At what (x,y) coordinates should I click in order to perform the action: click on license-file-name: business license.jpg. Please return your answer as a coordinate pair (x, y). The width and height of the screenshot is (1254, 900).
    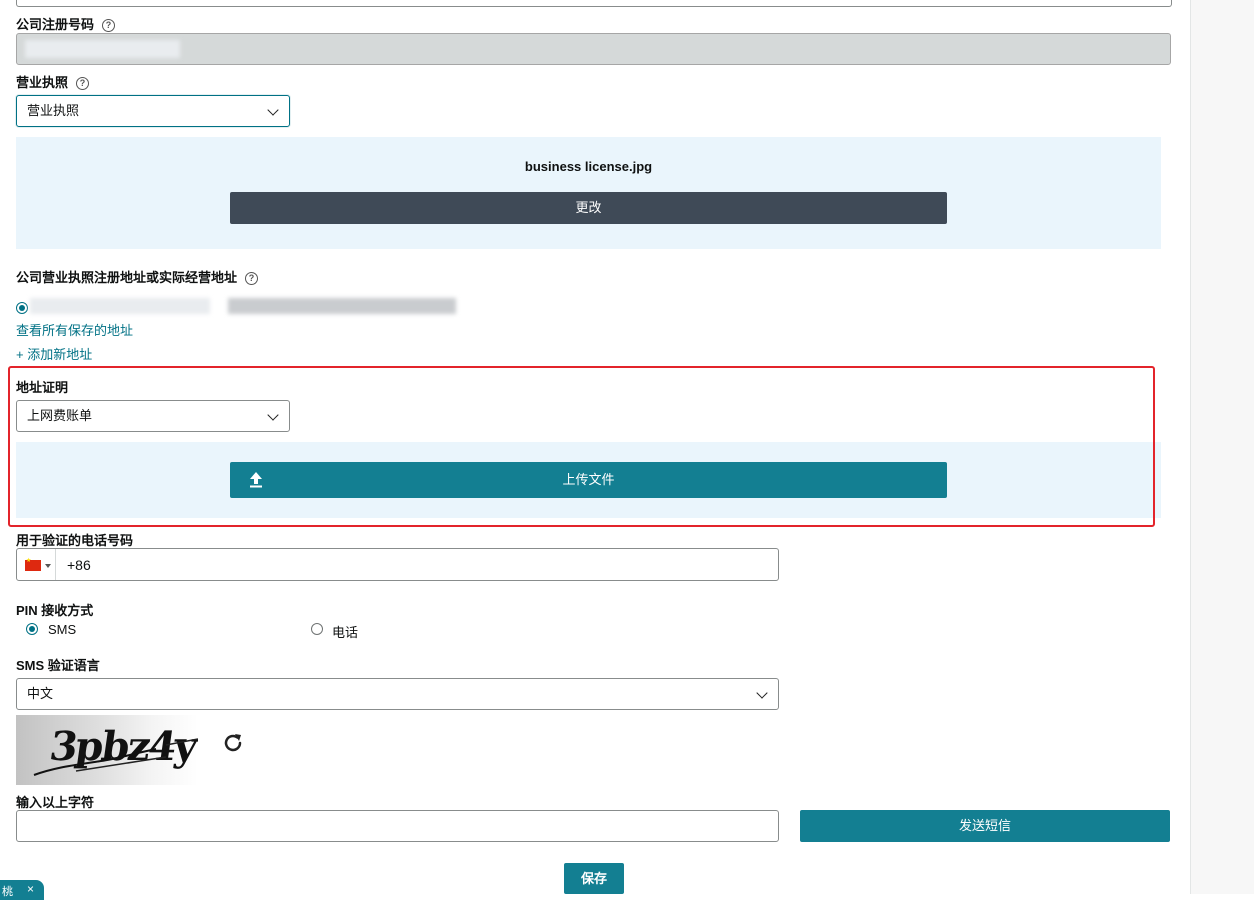
    Looking at the image, I should click on (588, 166).